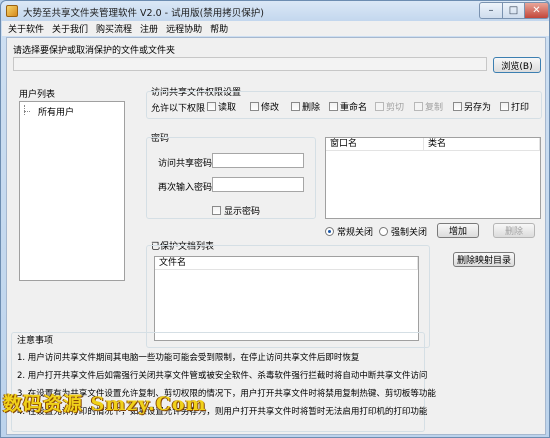 This screenshot has height=438, width=550. I want to click on perm-rename-checkbox, so click(333, 106).